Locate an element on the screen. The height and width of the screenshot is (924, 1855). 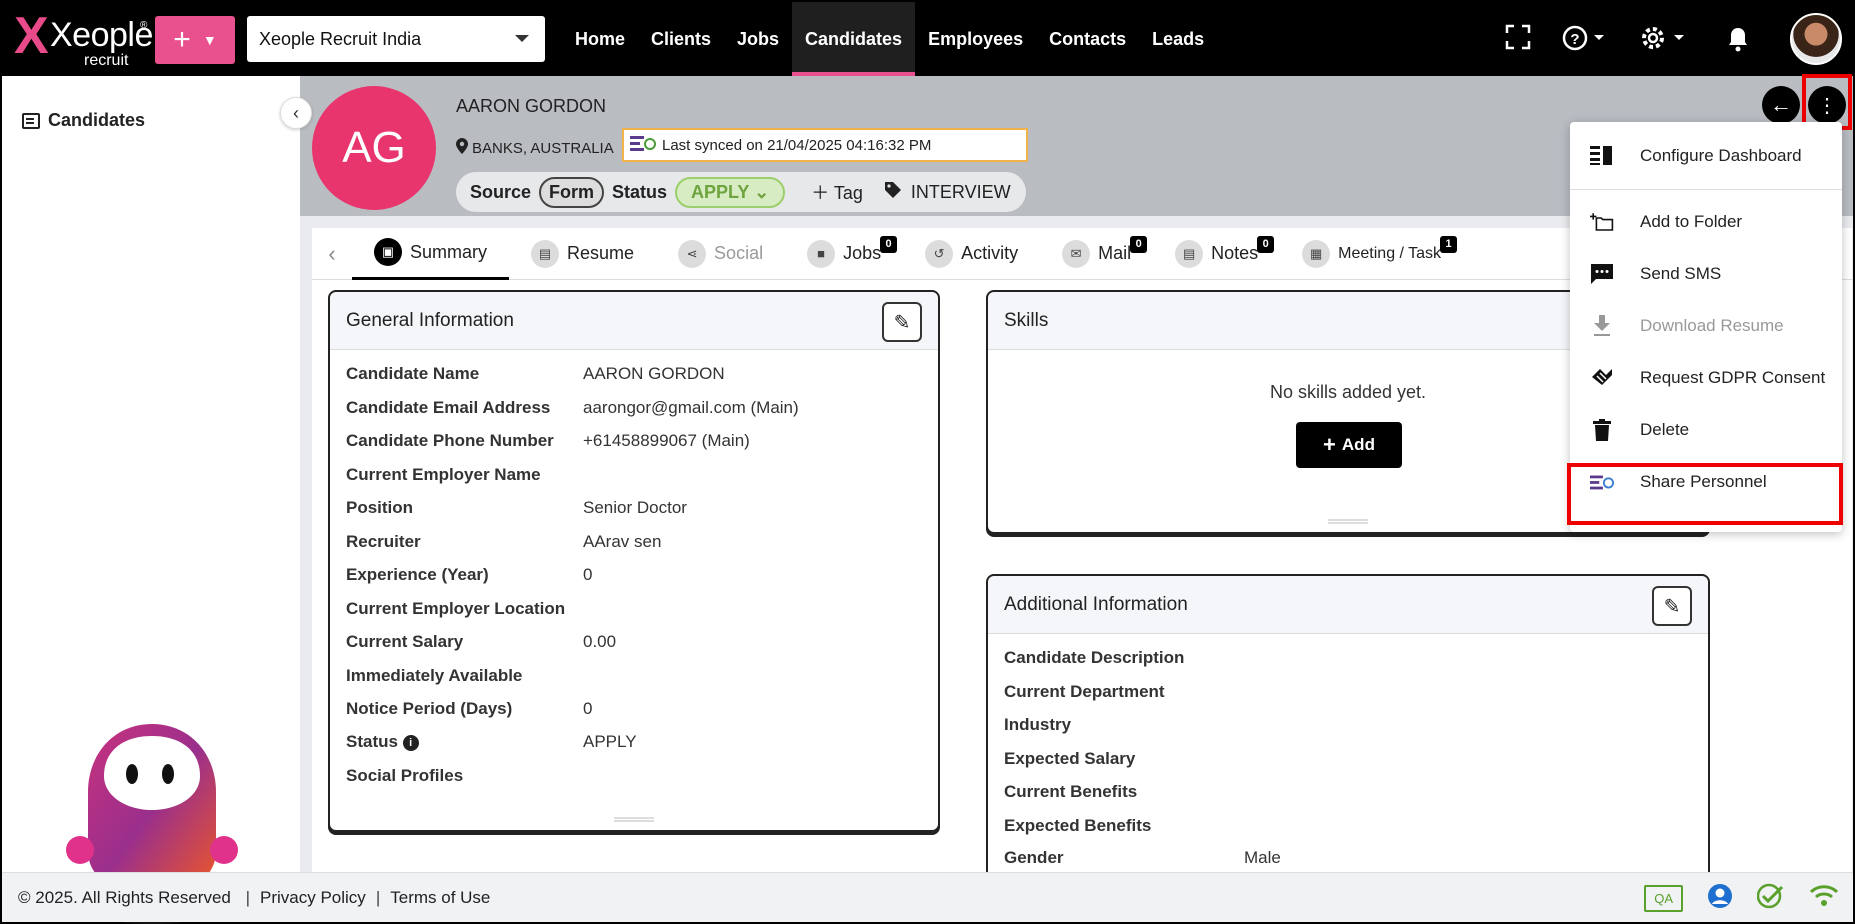
briefcase-icon: ■ is located at coordinates (821, 253).